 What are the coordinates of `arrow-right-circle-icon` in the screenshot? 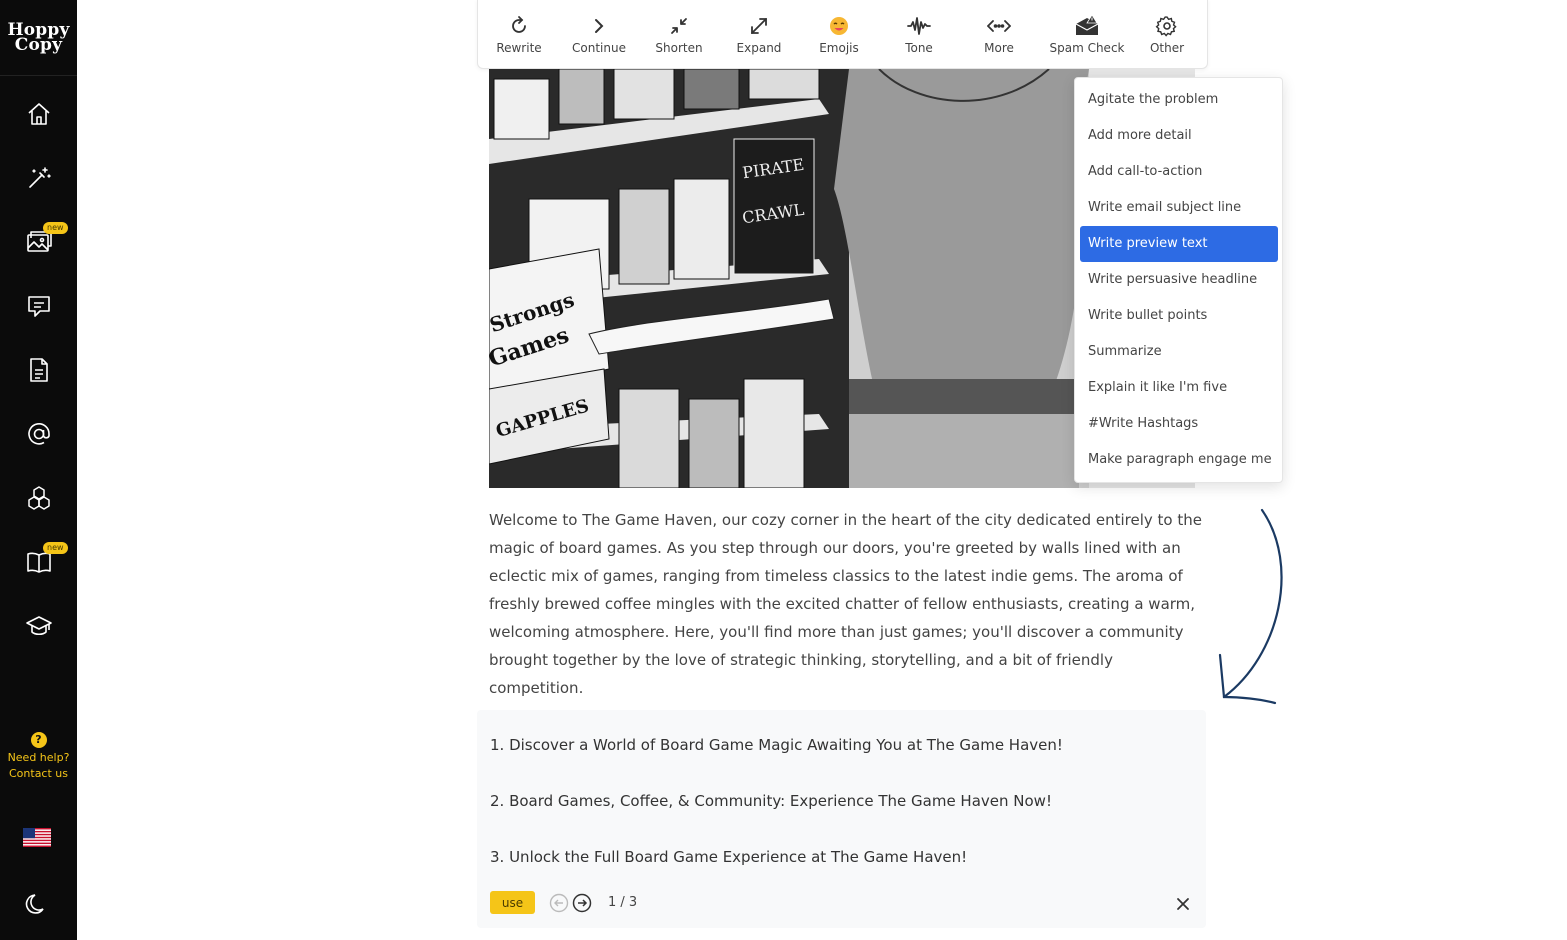 It's located at (582, 903).